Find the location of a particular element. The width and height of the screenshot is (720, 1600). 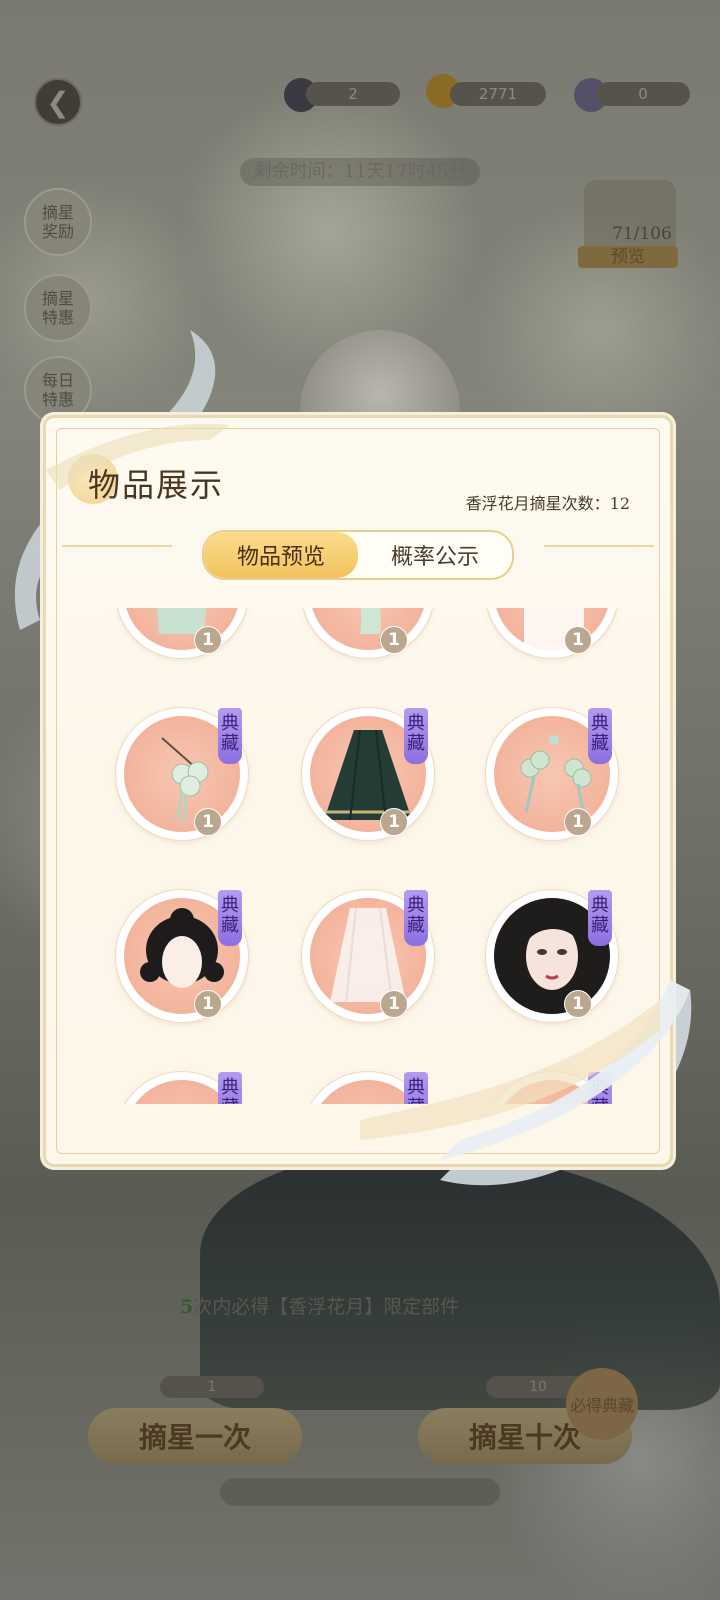

side-button-daily: 每日 特惠 is located at coordinates (58, 390).